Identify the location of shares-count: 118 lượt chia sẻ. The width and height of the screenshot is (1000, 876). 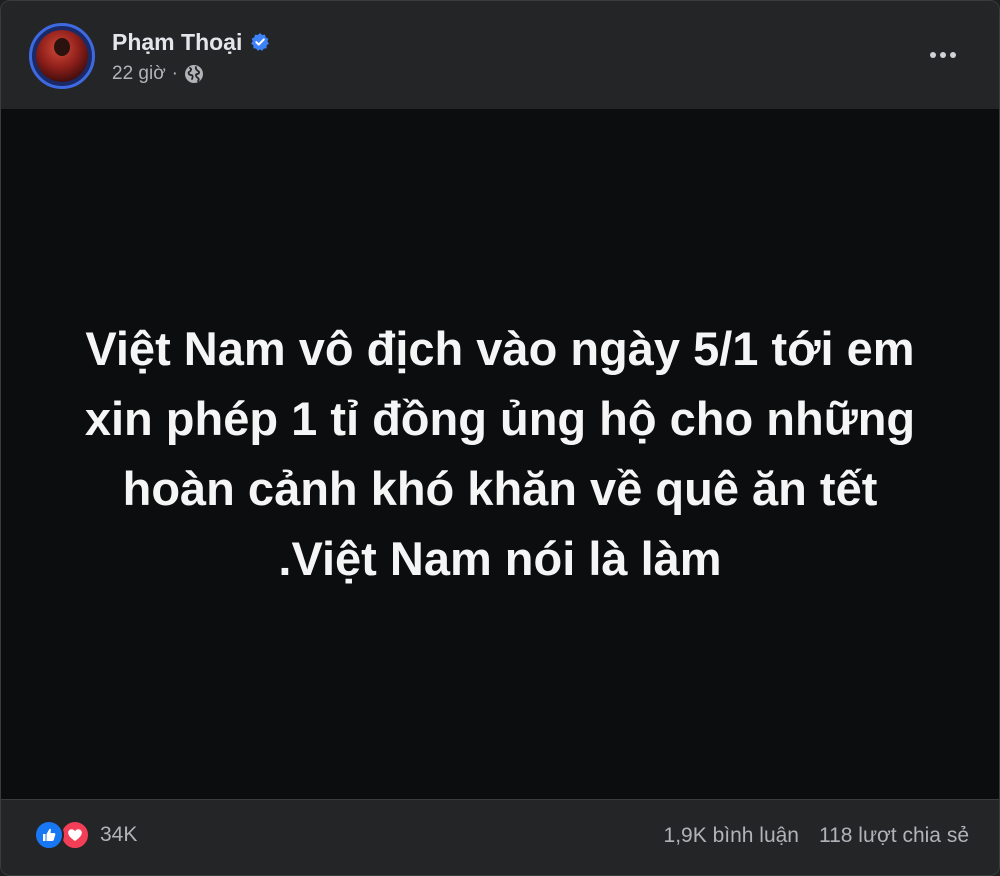
(894, 836).